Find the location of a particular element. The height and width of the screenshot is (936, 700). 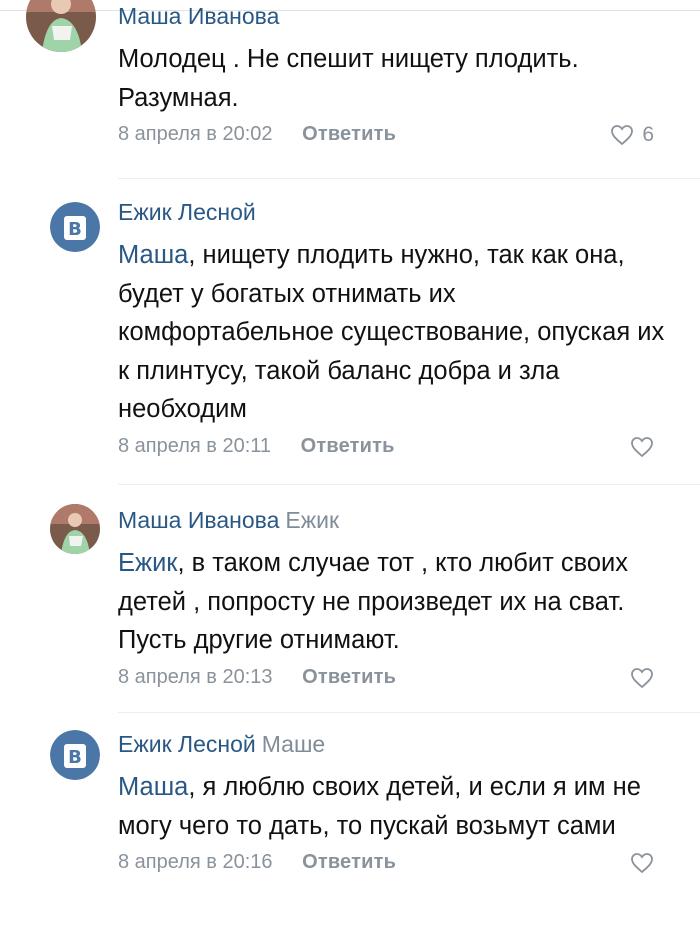

comment-header: Маша Иванова is located at coordinates (395, 16).